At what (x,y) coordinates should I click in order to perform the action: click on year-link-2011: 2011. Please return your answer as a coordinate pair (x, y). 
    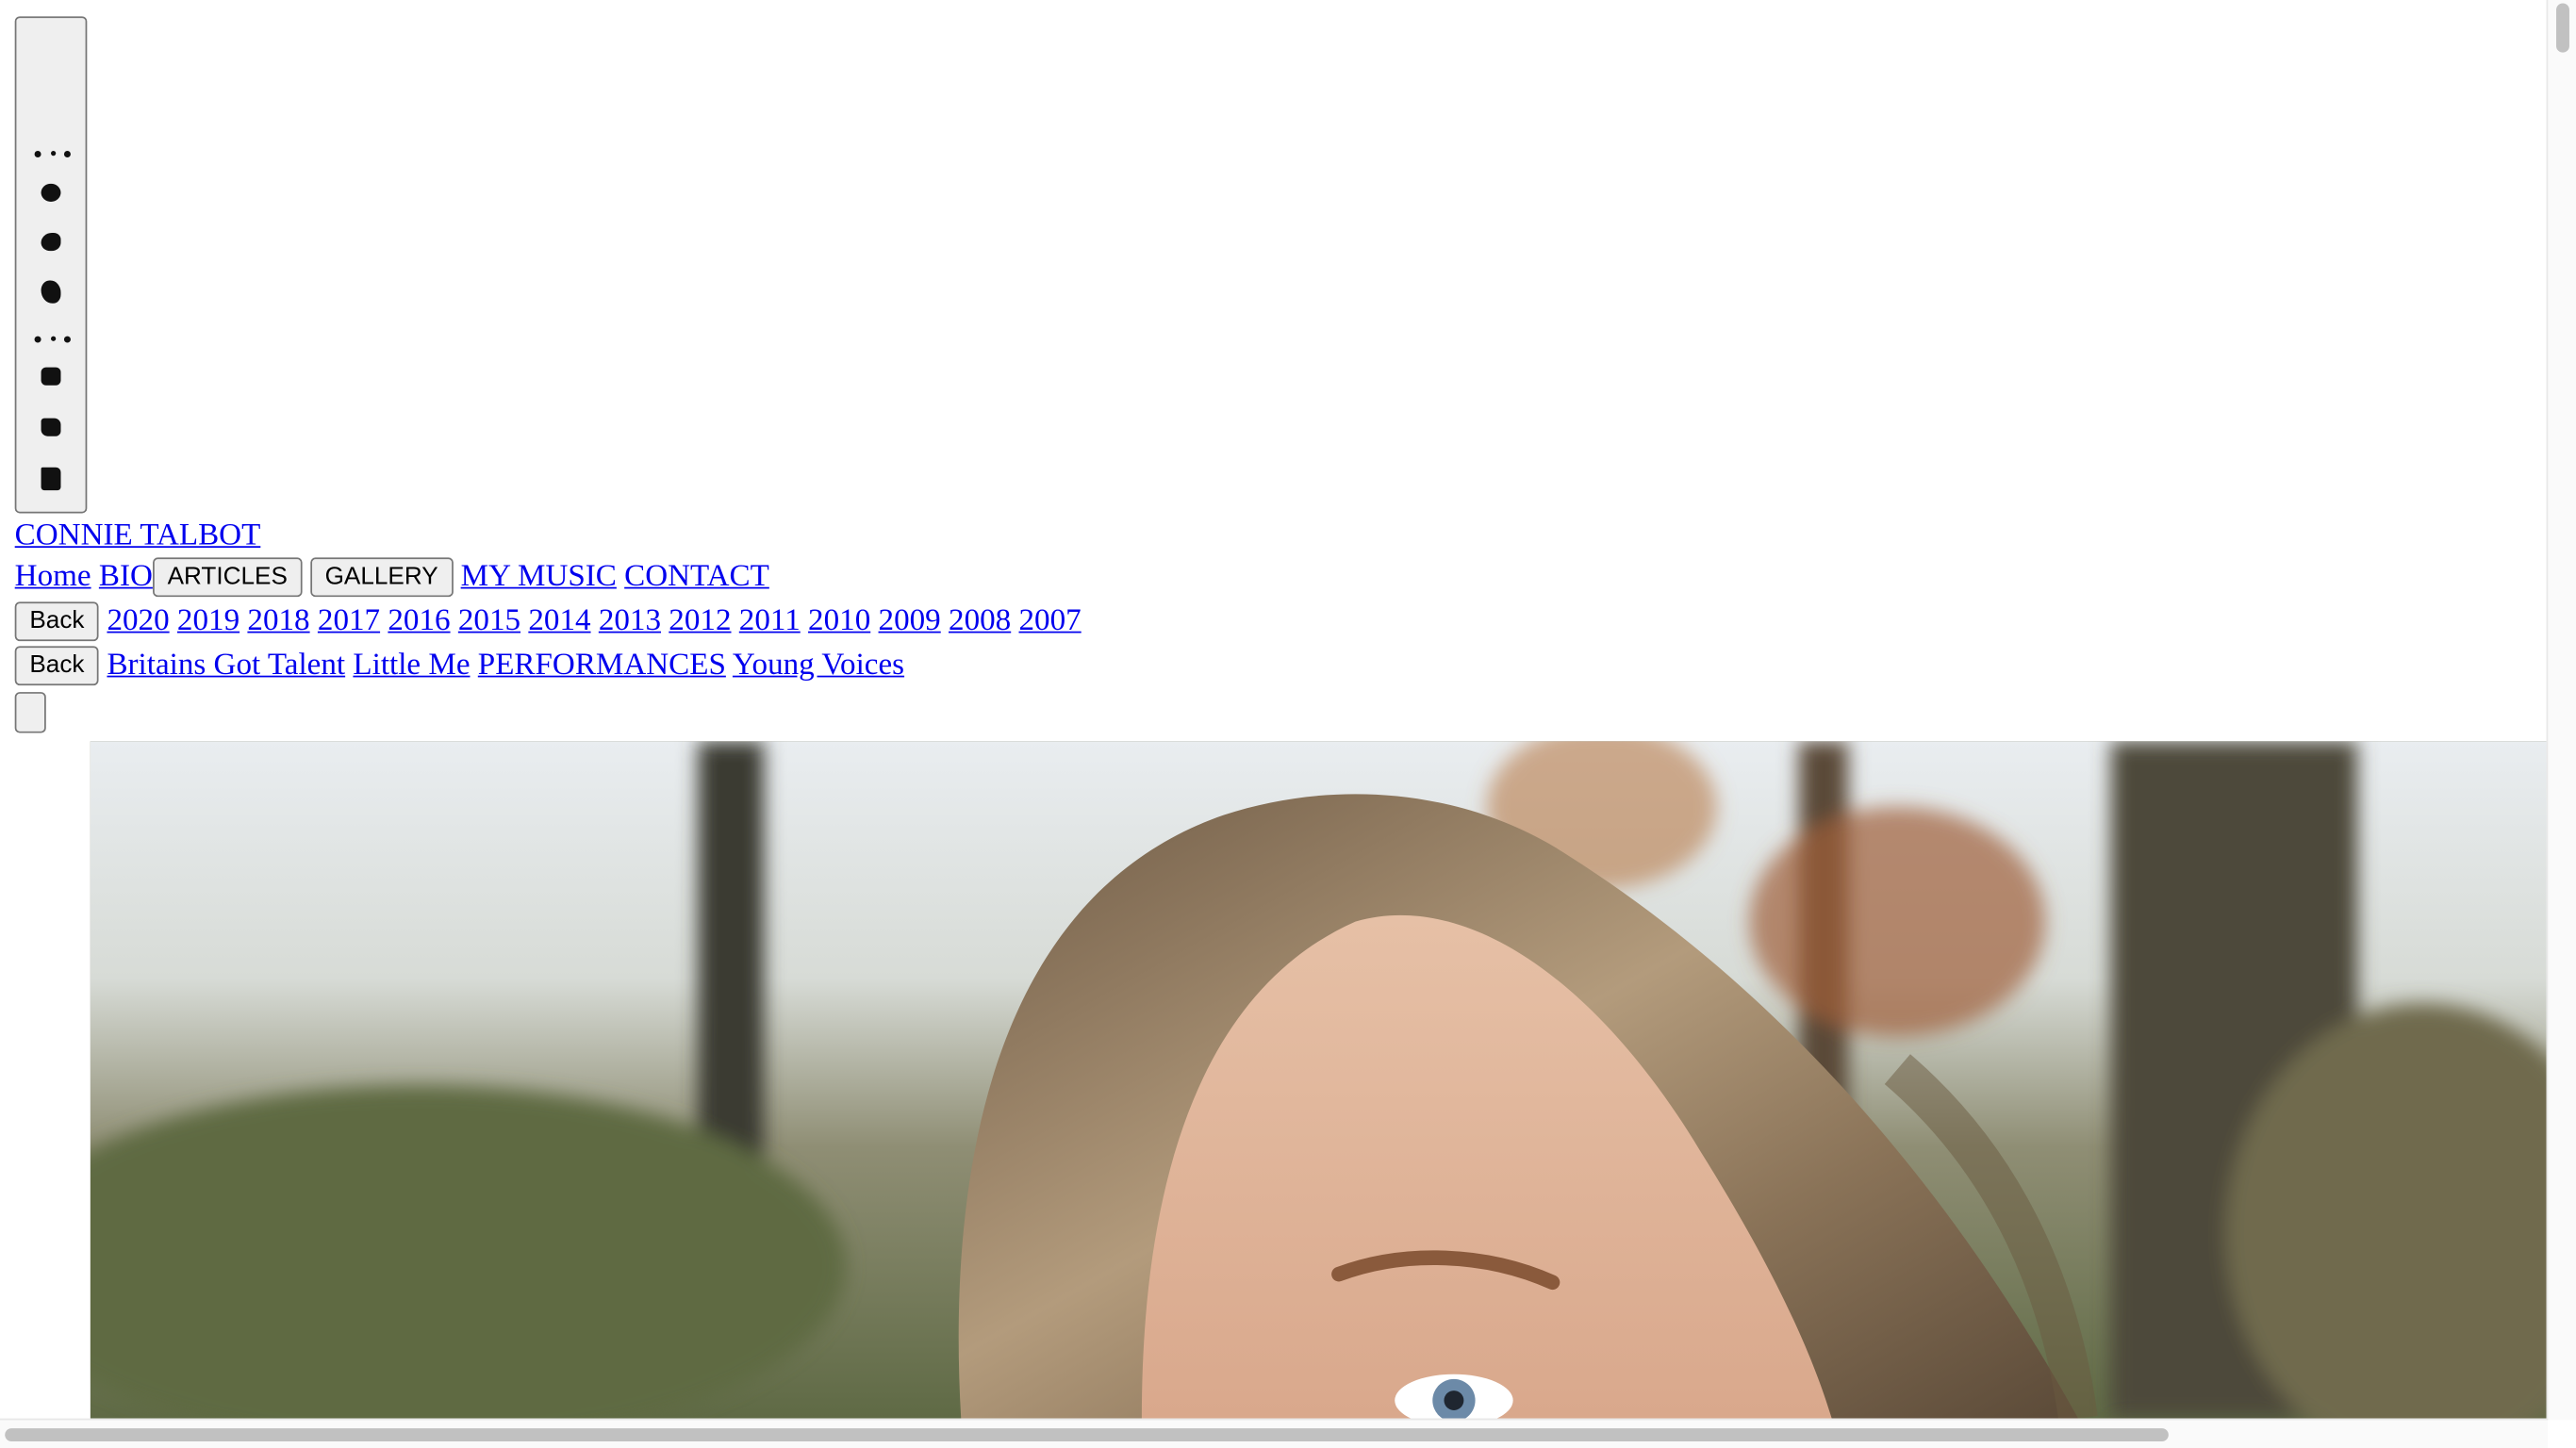
    Looking at the image, I should click on (770, 620).